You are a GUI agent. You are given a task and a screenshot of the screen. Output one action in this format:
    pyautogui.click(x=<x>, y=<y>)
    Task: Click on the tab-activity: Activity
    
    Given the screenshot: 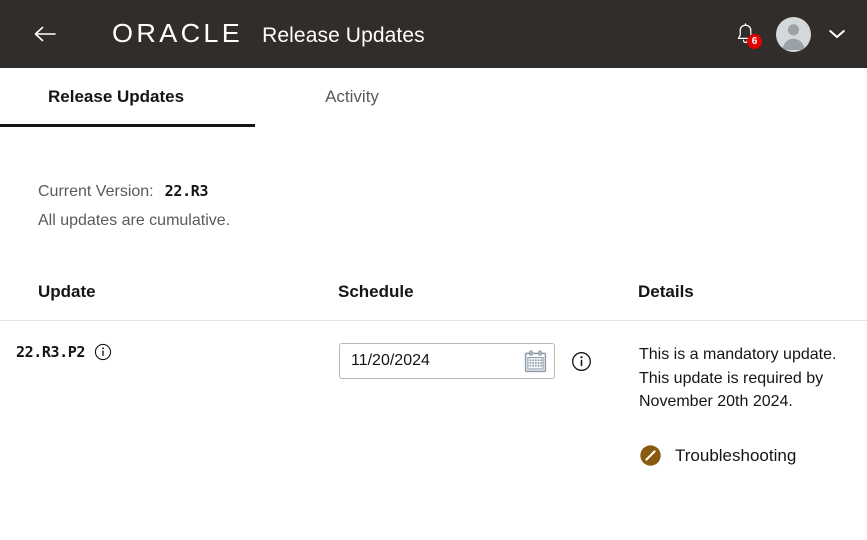 What is the action you would take?
    pyautogui.click(x=352, y=97)
    